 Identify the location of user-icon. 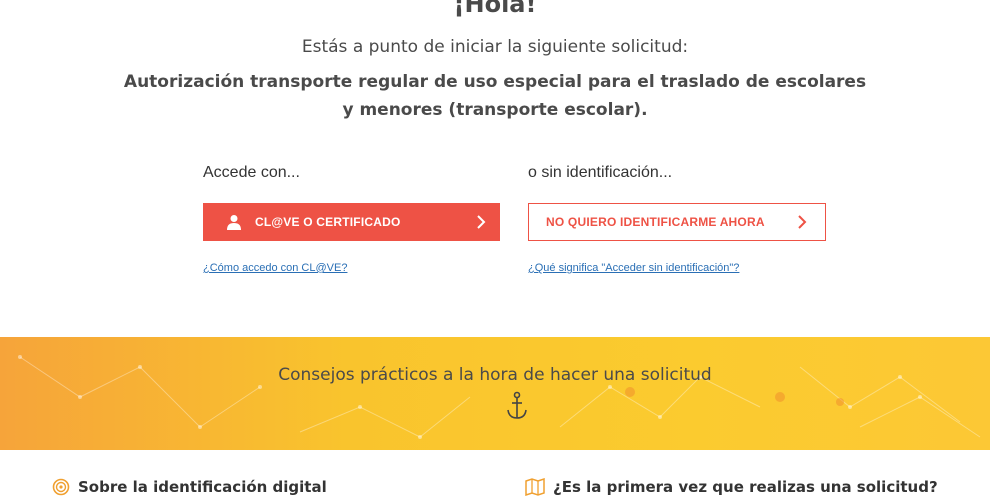
(234, 222).